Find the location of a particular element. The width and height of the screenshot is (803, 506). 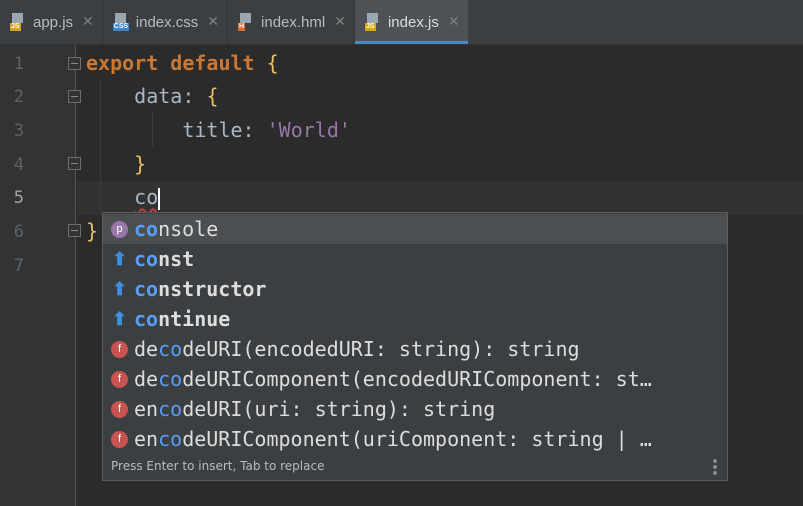

tab-app-js: JS app.js ✕ is located at coordinates (51, 22).